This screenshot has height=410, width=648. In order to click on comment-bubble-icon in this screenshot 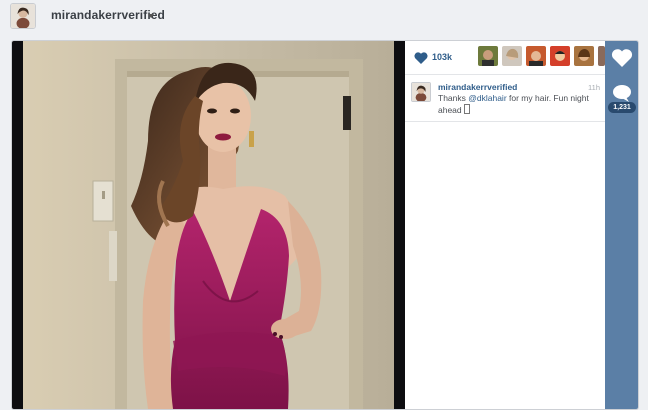, I will do `click(622, 93)`.